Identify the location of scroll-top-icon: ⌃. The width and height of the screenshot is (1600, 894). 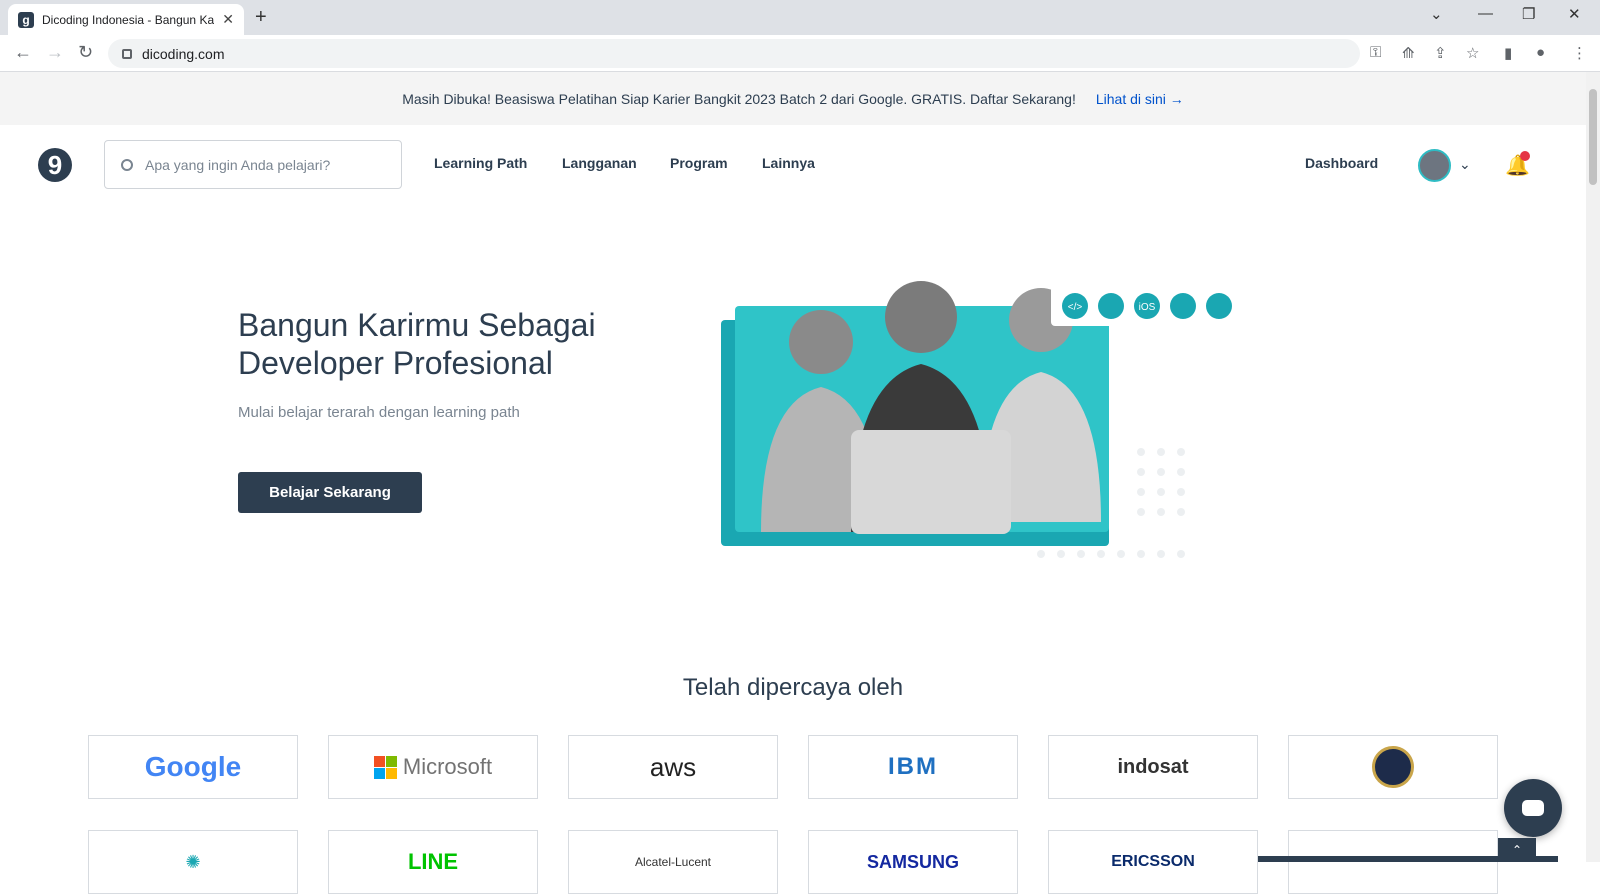
(1517, 850).